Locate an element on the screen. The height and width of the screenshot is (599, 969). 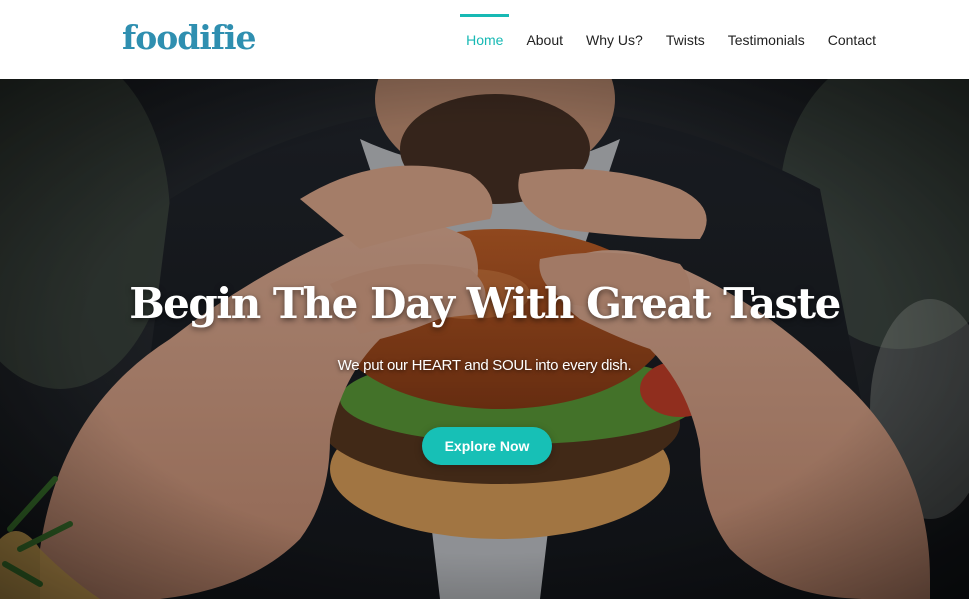
nav-home: Home is located at coordinates (485, 39).